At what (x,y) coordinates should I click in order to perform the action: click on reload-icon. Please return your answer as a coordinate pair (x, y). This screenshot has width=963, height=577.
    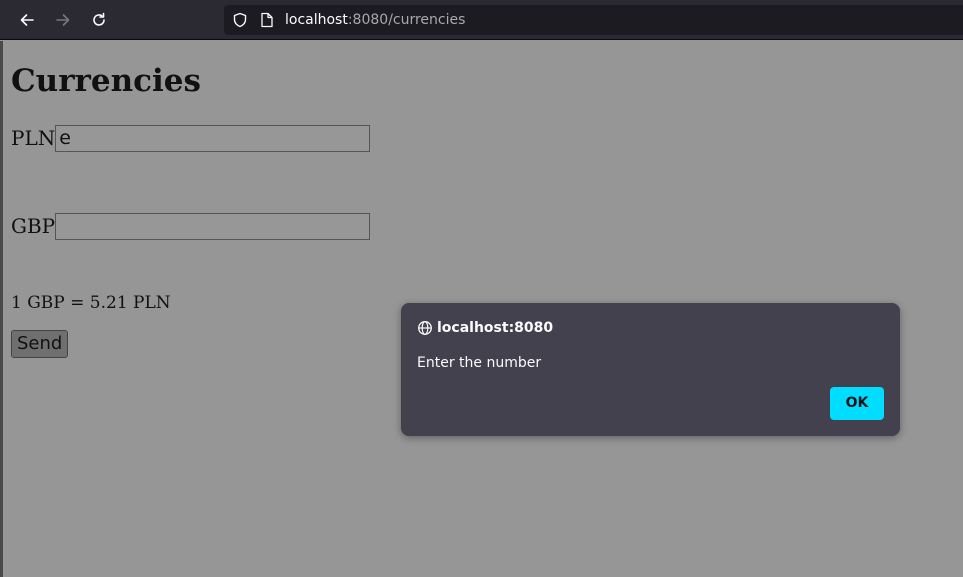
    Looking at the image, I should click on (99, 19).